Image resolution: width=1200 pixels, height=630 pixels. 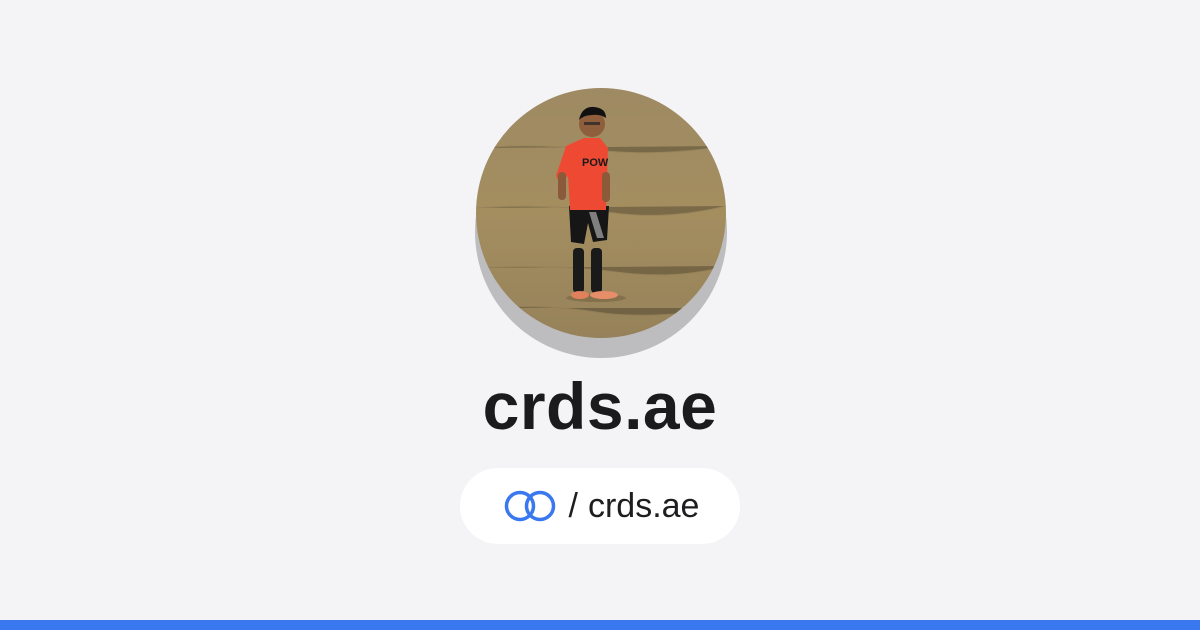 I want to click on avatar-photo: POW, so click(x=601, y=213).